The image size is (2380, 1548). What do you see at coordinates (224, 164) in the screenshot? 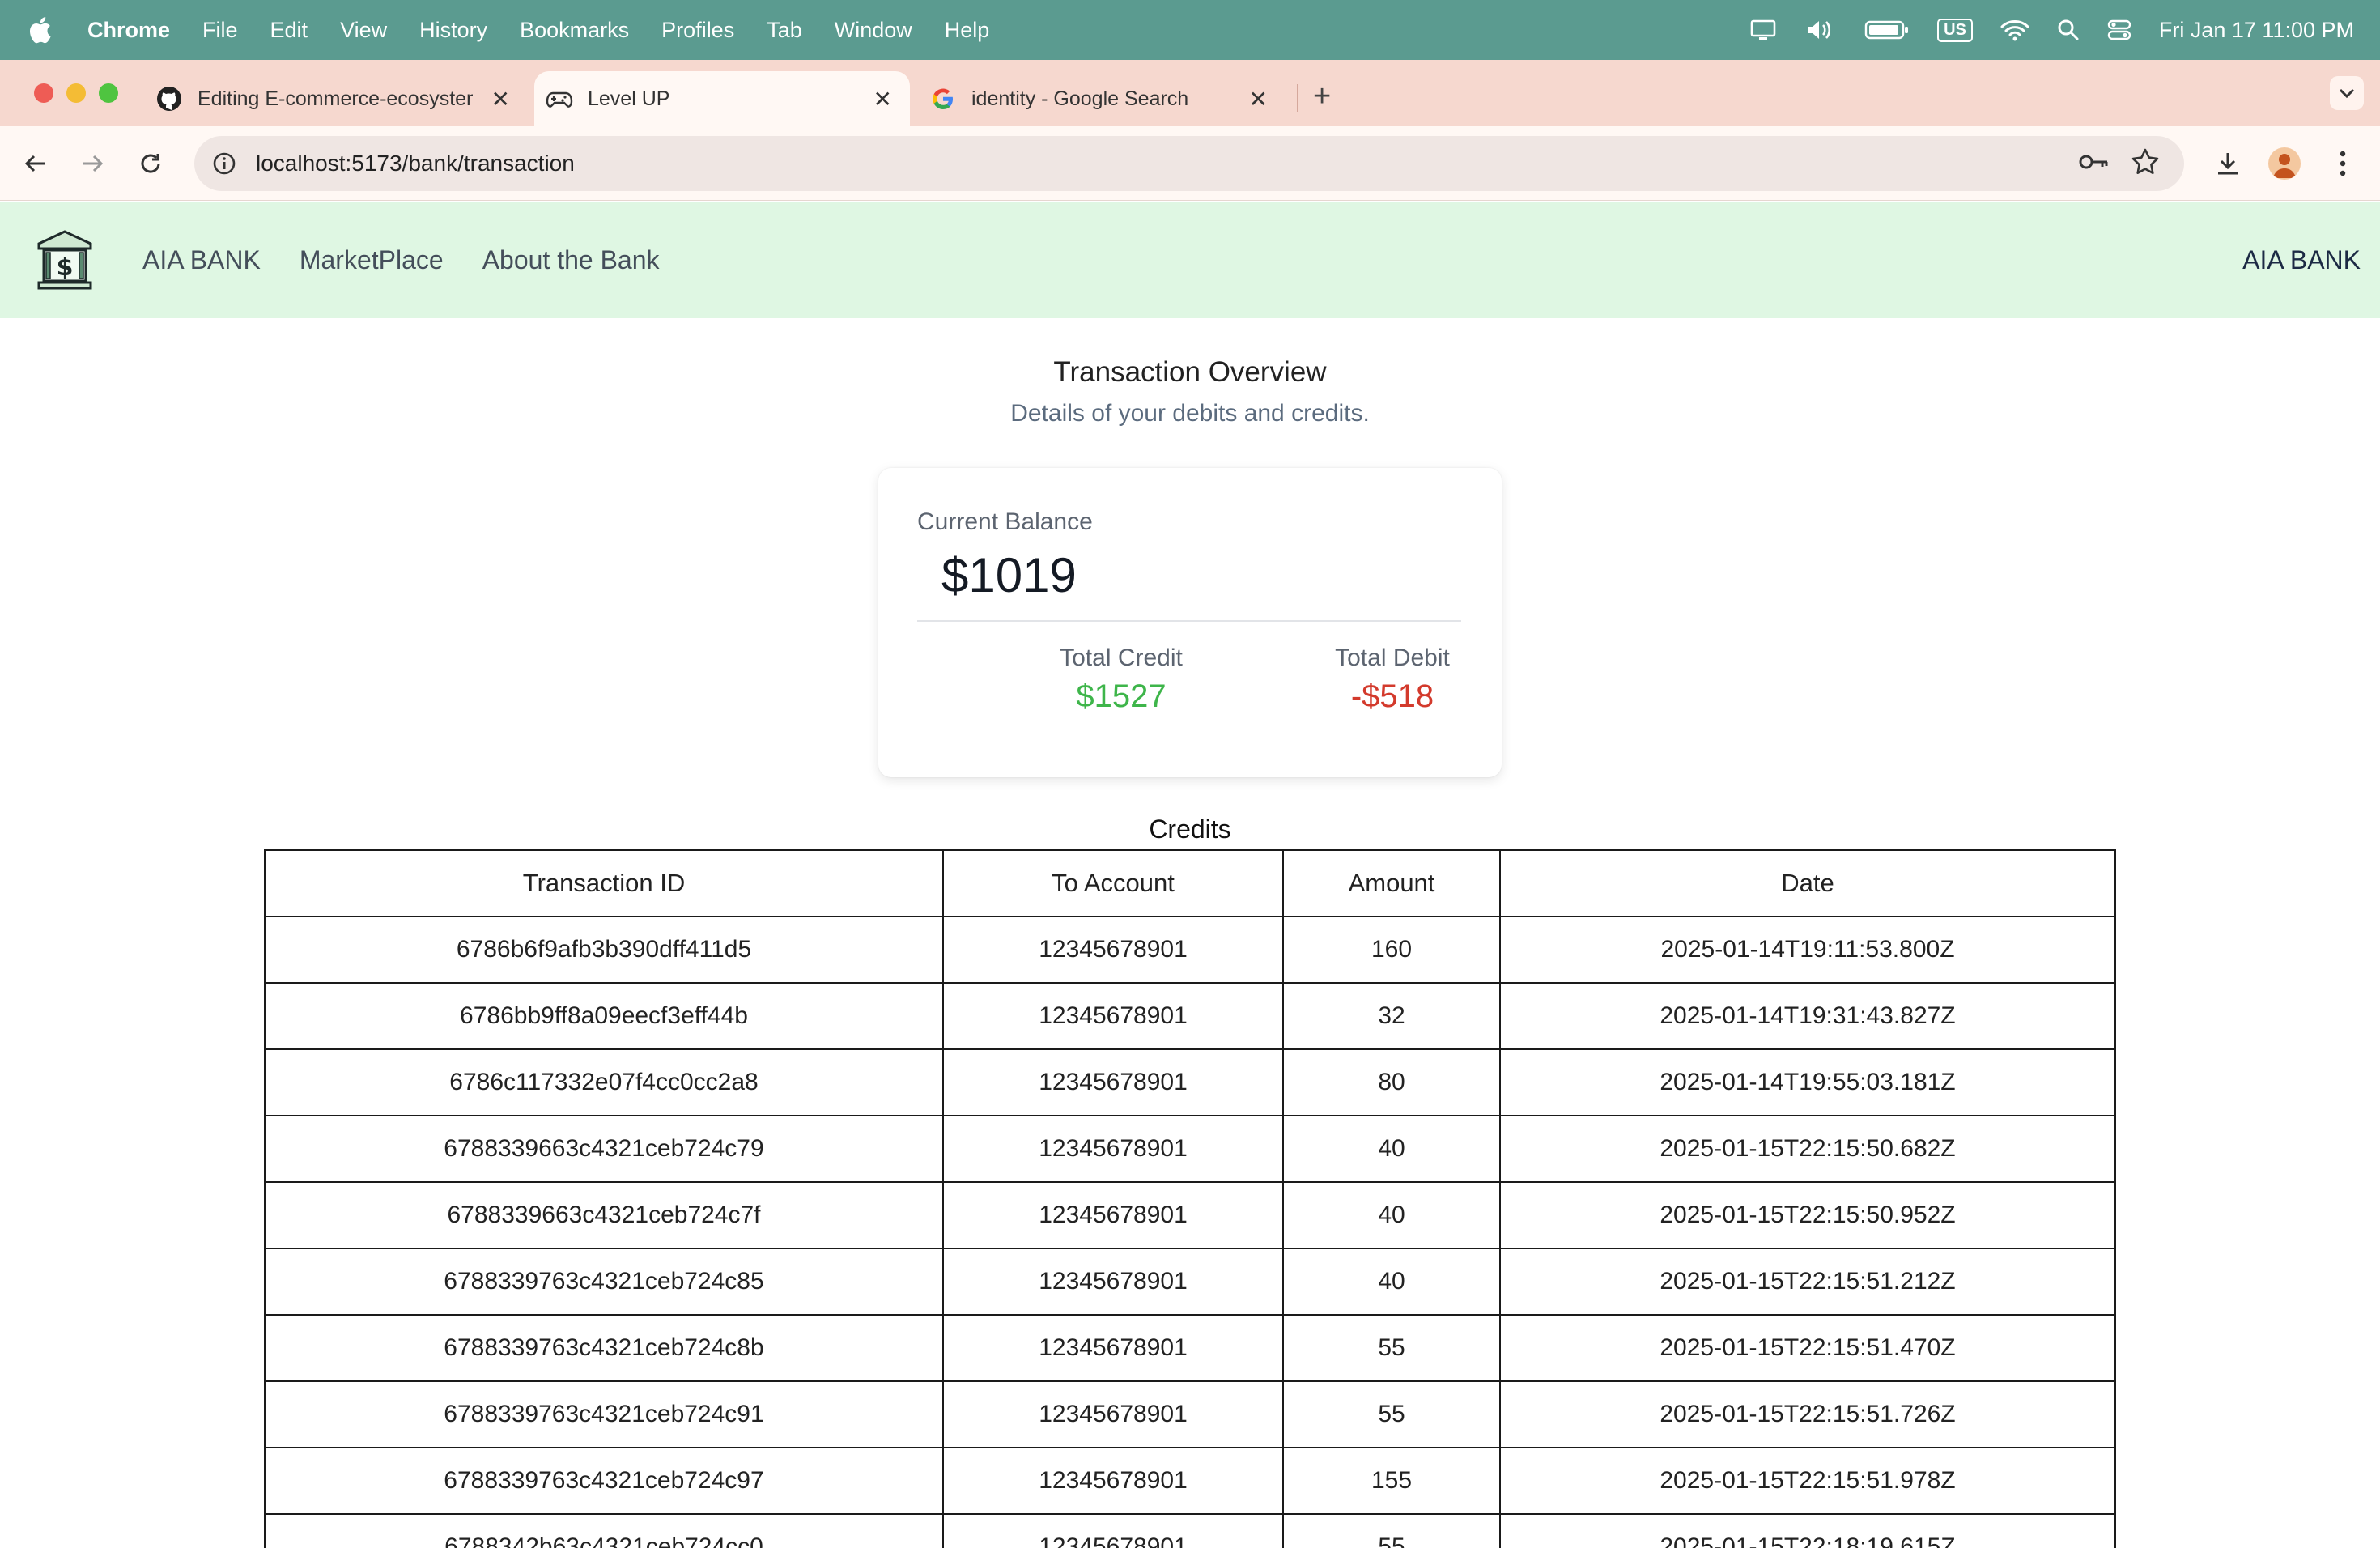
I see `site-info-icon` at bounding box center [224, 164].